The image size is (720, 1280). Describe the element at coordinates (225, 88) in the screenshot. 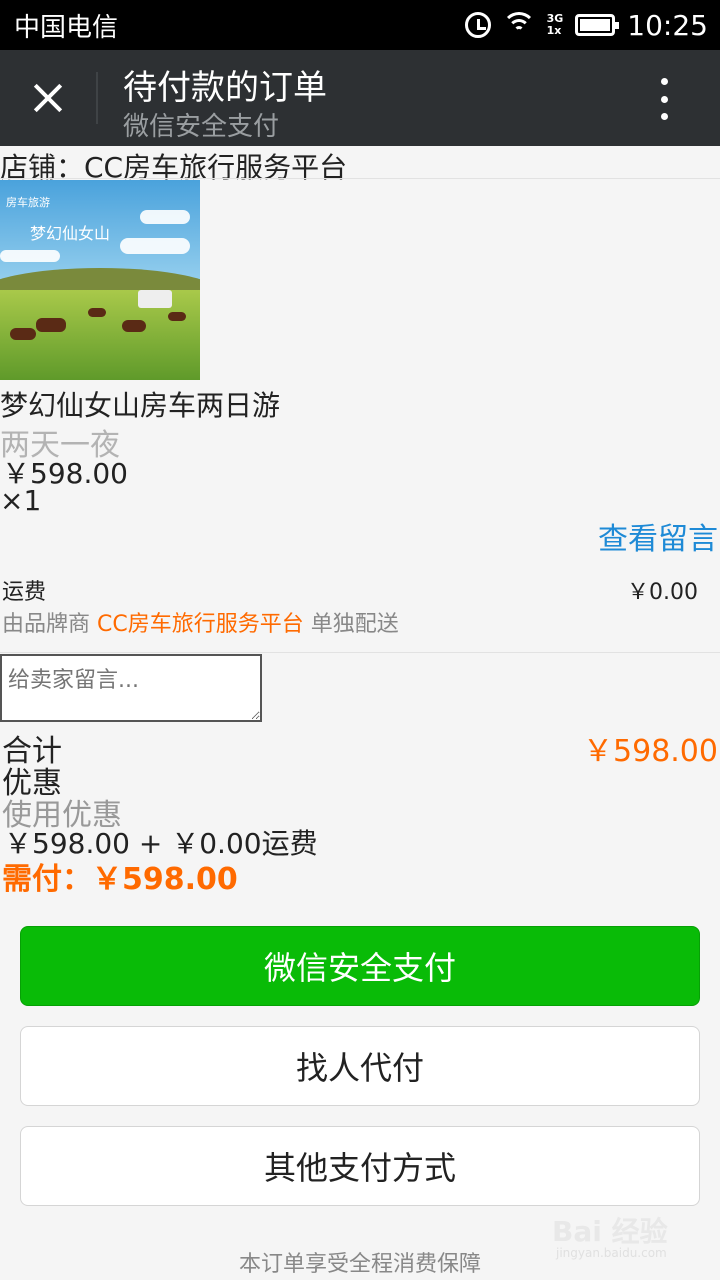

I see `page-title: 待付款的订单` at that location.